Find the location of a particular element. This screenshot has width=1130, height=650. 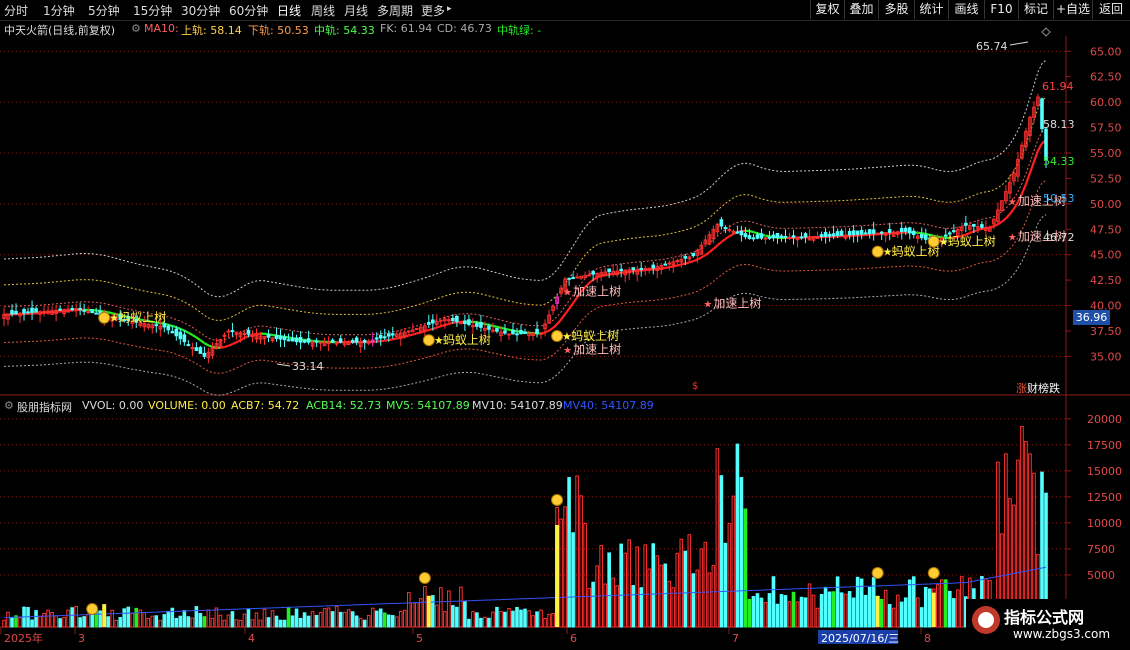

money-bag-icon is located at coordinates (428, 340).